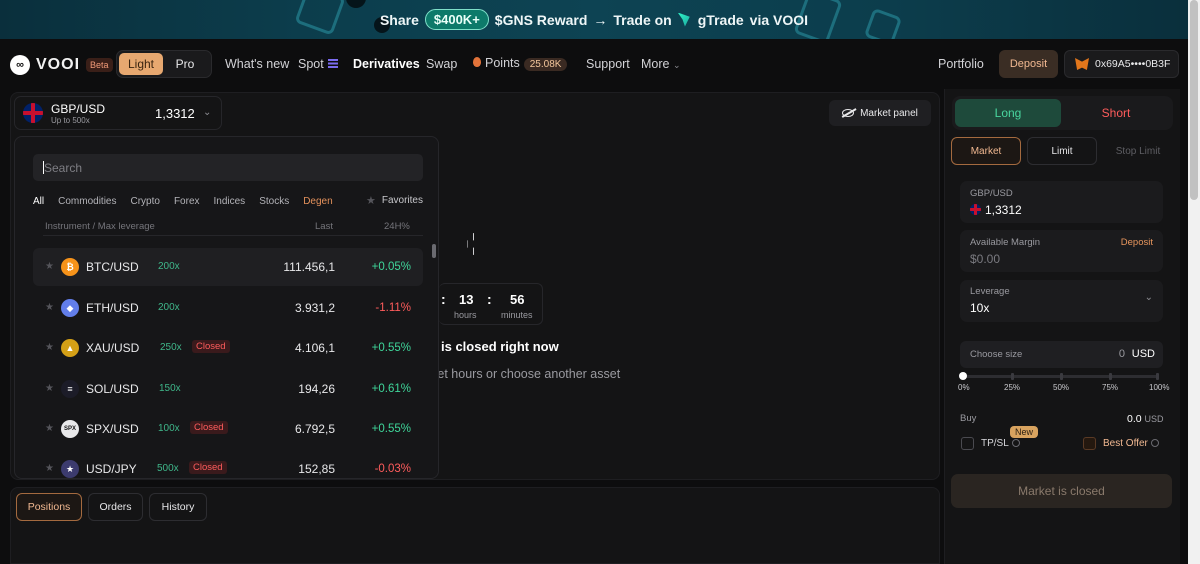 The image size is (1200, 564). Describe the element at coordinates (1194, 282) in the screenshot. I see `page-scrollbar` at that location.